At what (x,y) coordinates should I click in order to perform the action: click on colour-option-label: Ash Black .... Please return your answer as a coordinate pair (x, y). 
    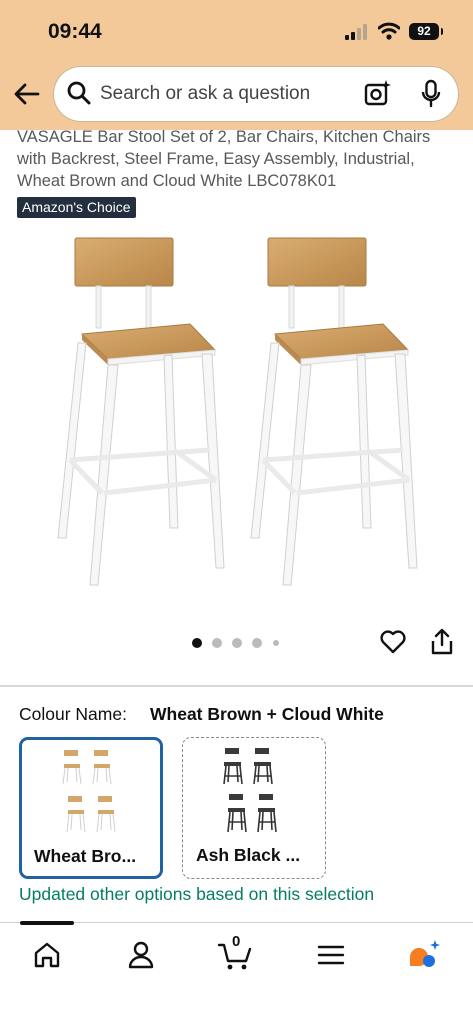
    Looking at the image, I should click on (248, 855).